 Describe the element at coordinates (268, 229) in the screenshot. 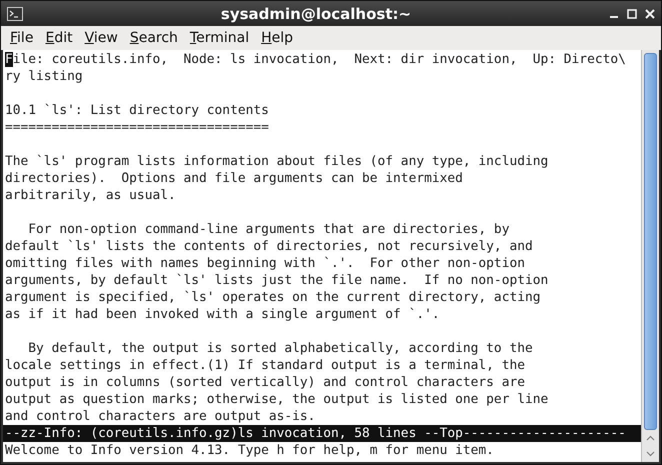

I see `text-line: For non-option command-line arguments that are directories, by` at that location.